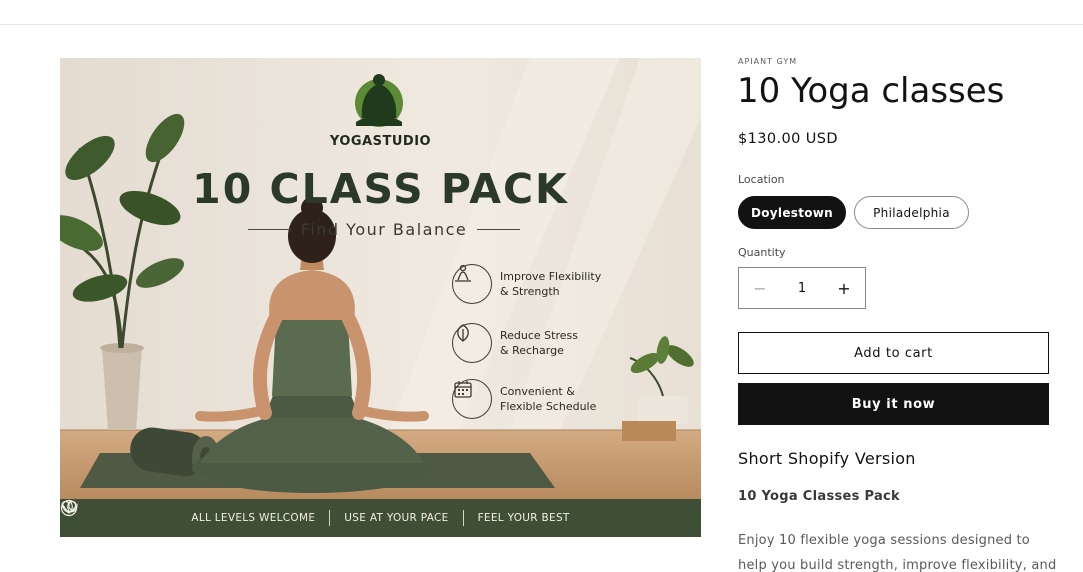 The width and height of the screenshot is (1083, 572). Describe the element at coordinates (541, 12) in the screenshot. I see `header-divider` at that location.